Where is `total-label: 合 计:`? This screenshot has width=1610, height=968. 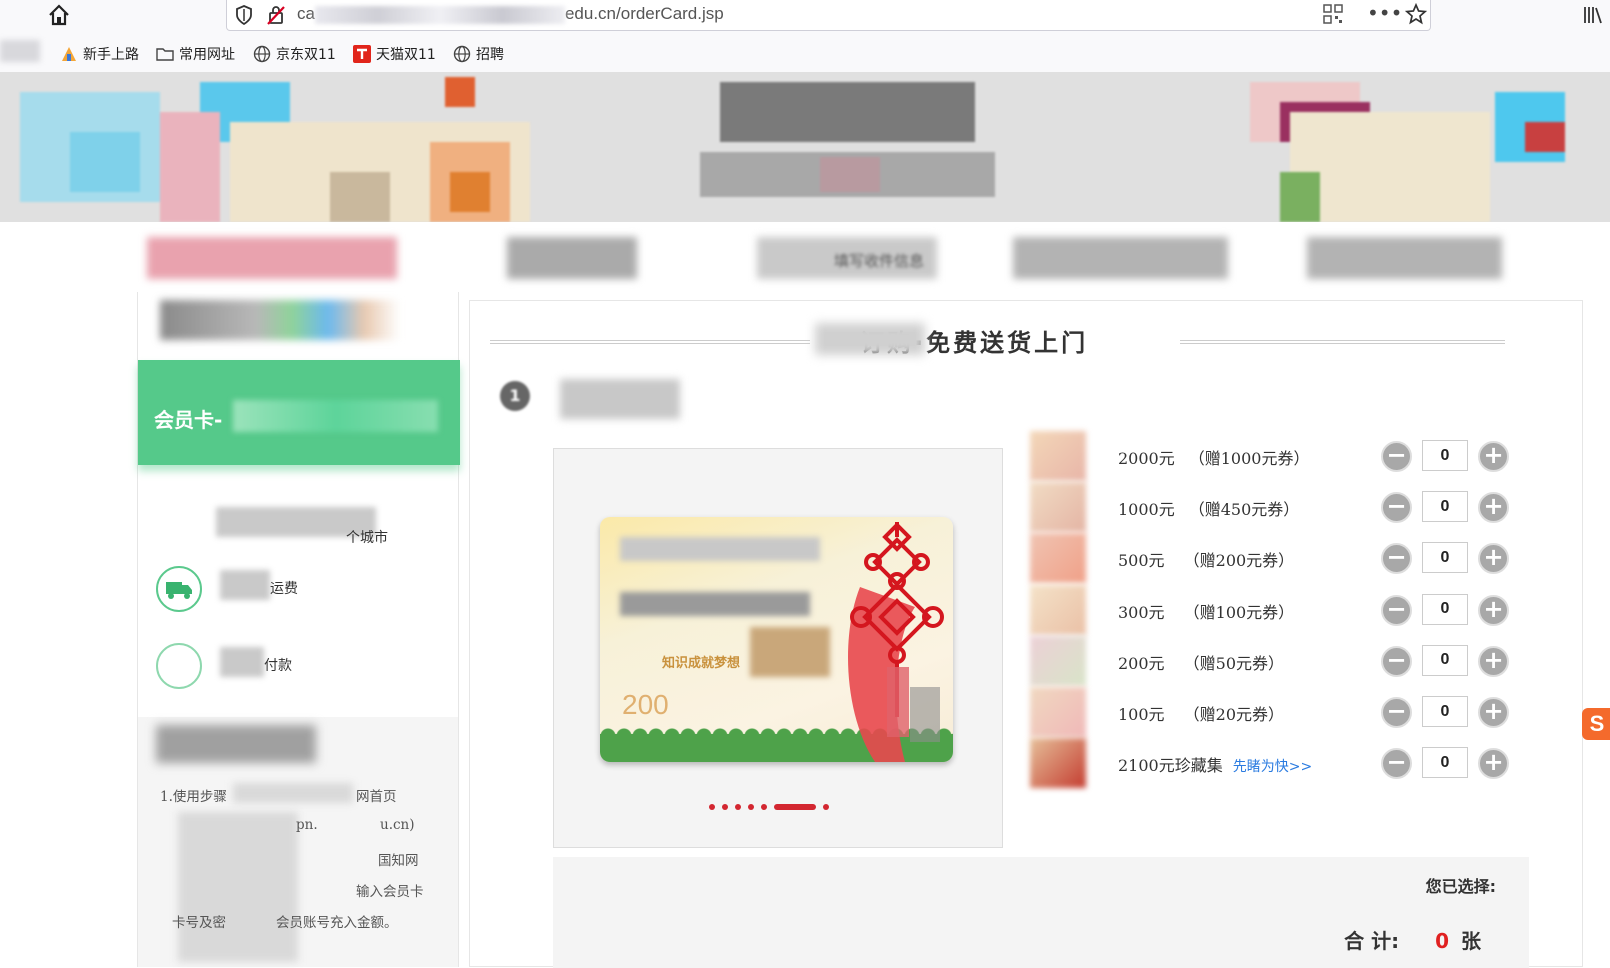
total-label: 合 计: is located at coordinates (1372, 941).